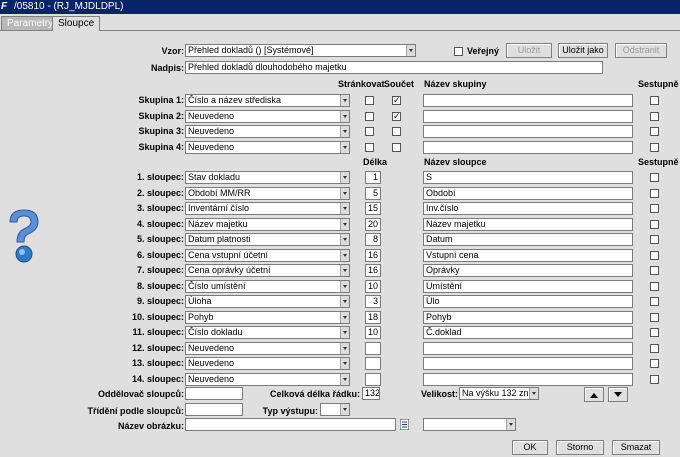 The width and height of the screenshot is (680, 457). I want to click on ulozit-button: Uložit, so click(529, 50).